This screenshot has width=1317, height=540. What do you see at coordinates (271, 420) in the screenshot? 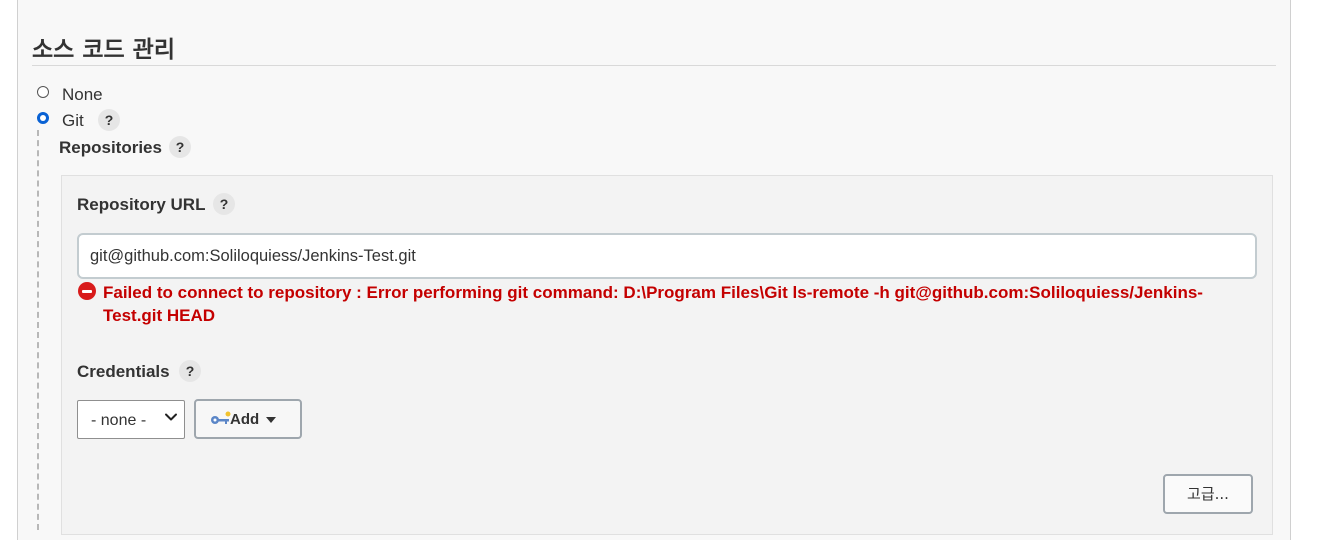
I see `caret-down-icon` at bounding box center [271, 420].